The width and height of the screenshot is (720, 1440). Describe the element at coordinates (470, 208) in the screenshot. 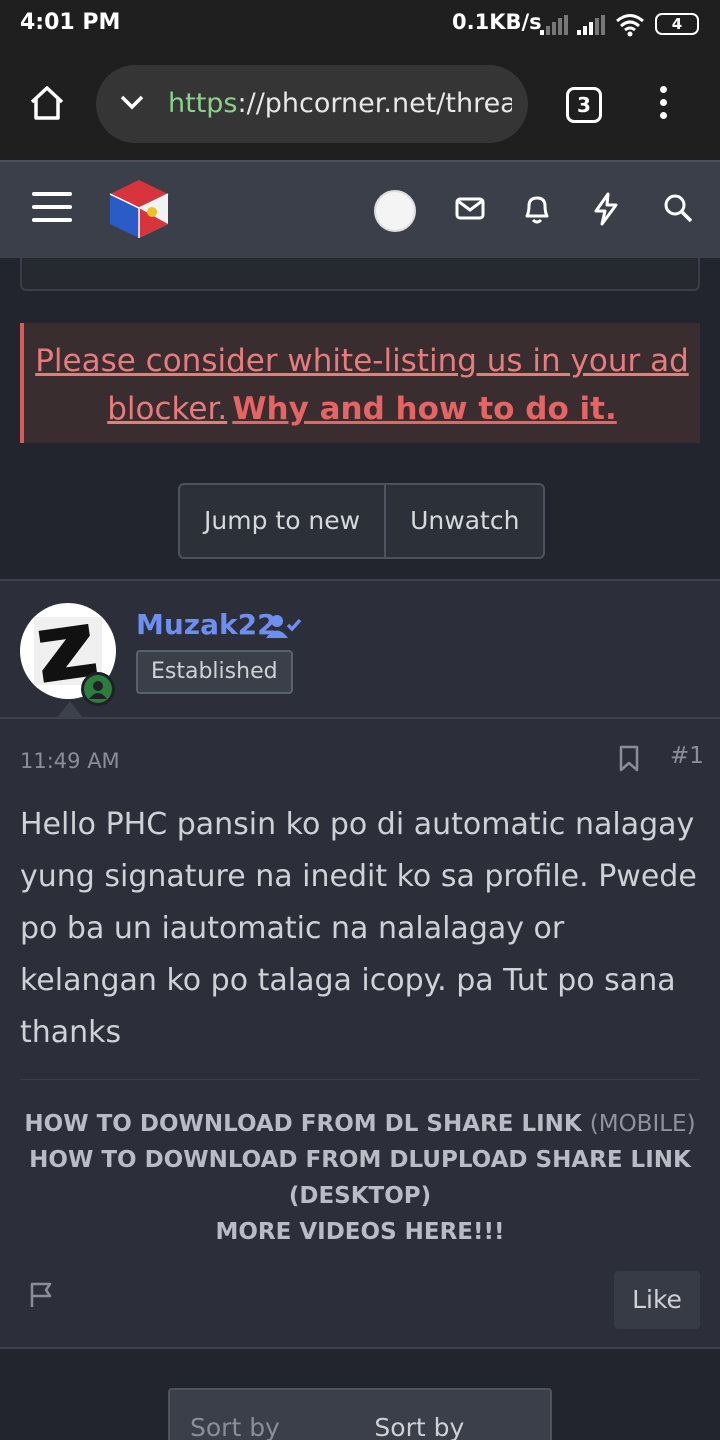

I see `mail-icon` at that location.